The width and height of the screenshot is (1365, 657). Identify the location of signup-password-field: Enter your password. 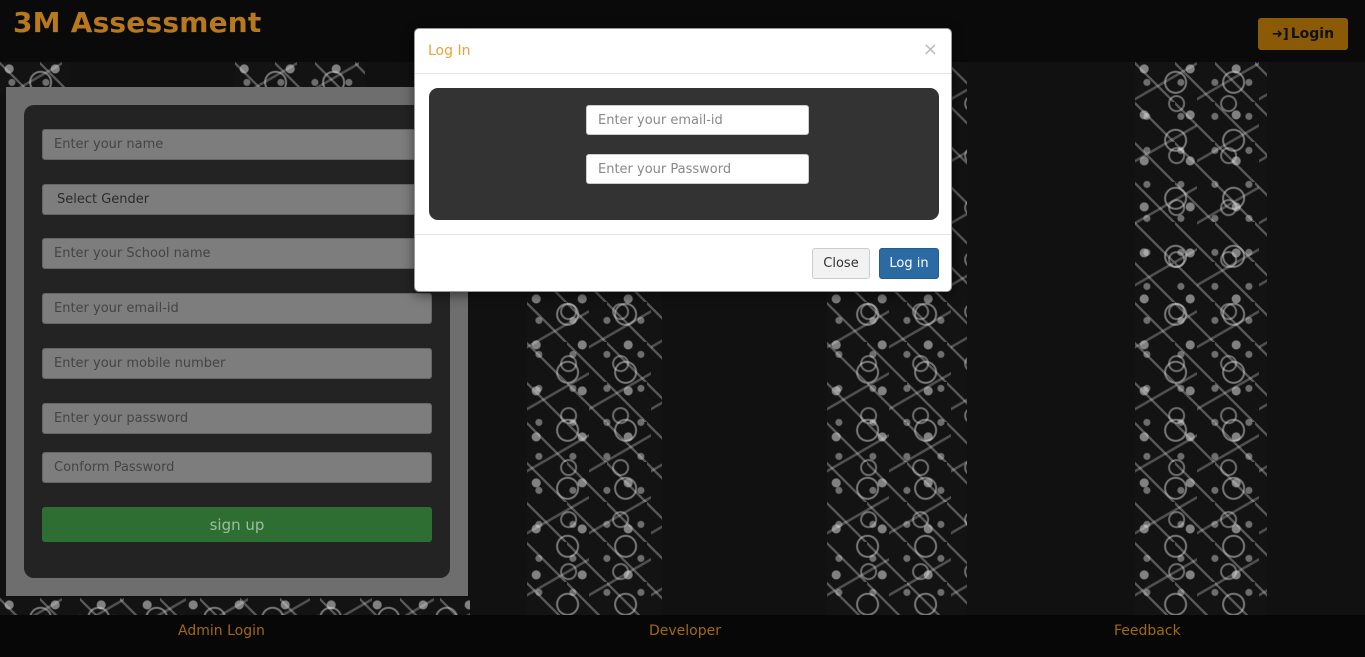
(237, 418).